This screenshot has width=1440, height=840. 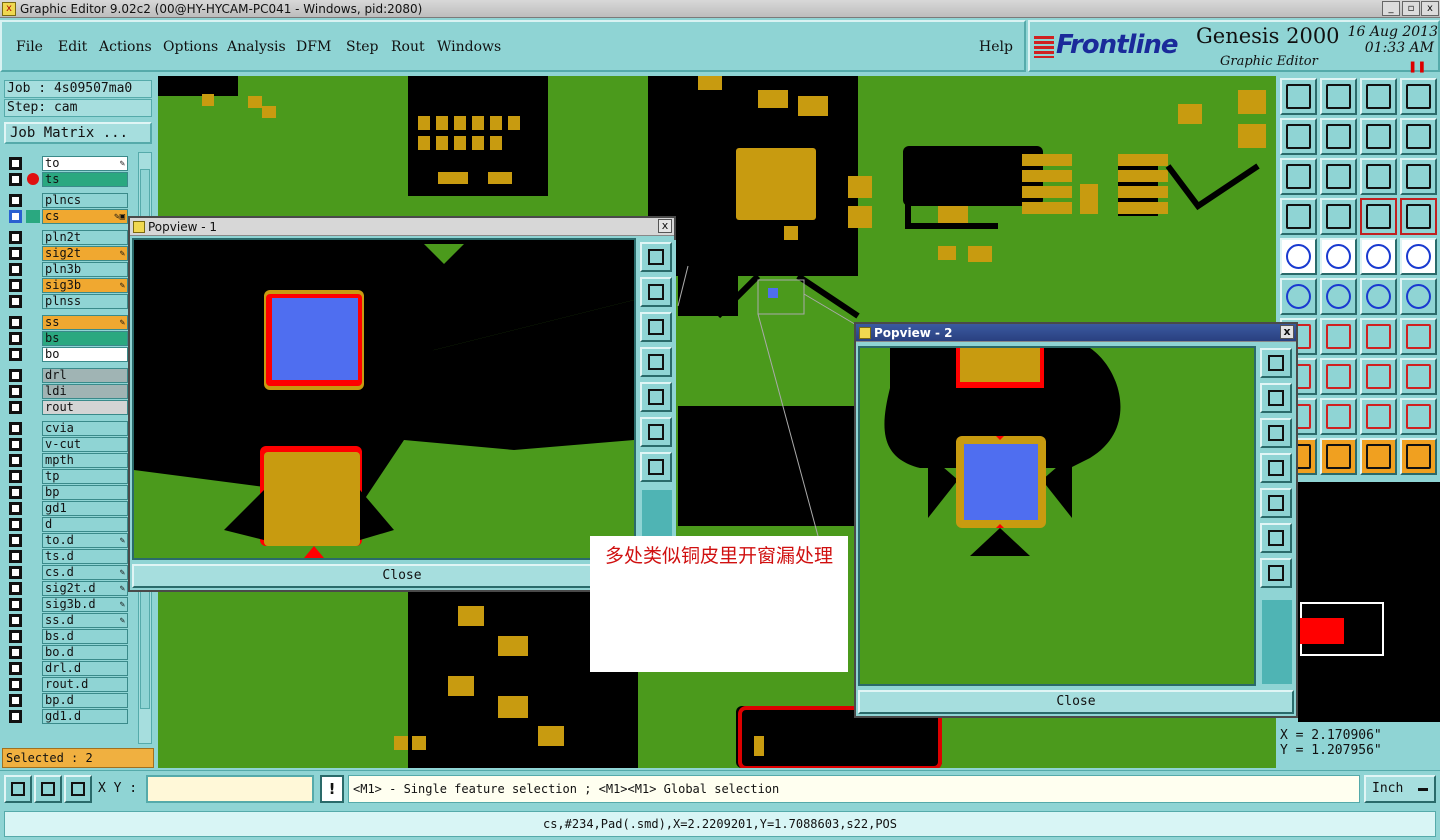 I want to click on popview-2-pan-right-button, so click(x=1276, y=503).